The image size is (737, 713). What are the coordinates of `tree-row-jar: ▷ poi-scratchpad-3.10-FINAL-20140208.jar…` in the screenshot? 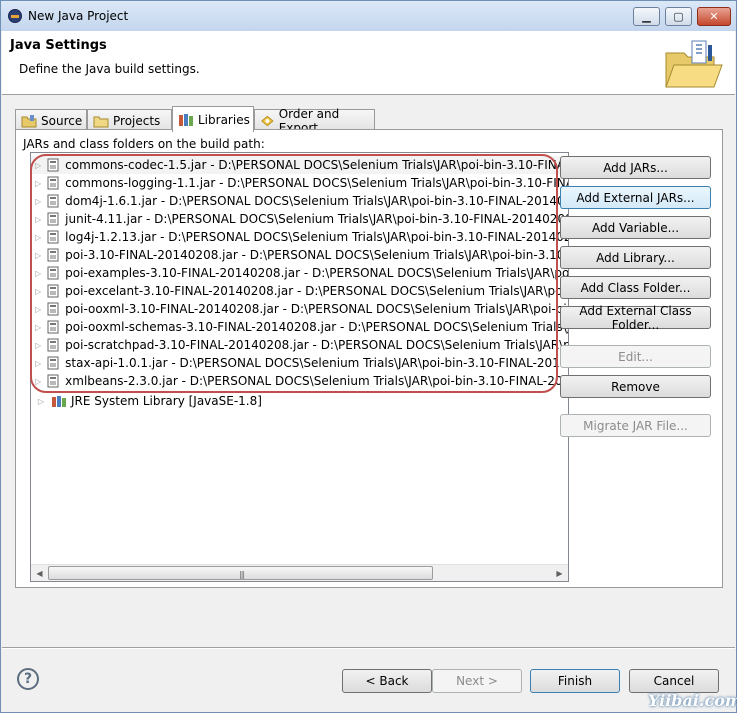 It's located at (299, 345).